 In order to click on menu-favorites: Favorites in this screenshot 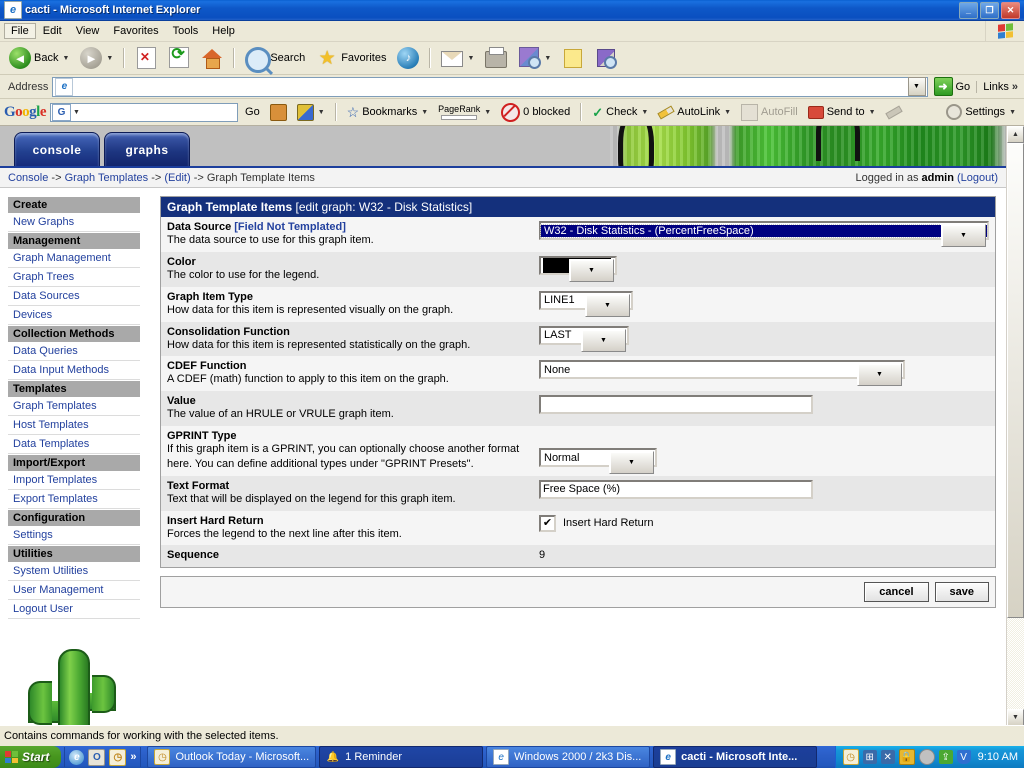, I will do `click(135, 31)`.